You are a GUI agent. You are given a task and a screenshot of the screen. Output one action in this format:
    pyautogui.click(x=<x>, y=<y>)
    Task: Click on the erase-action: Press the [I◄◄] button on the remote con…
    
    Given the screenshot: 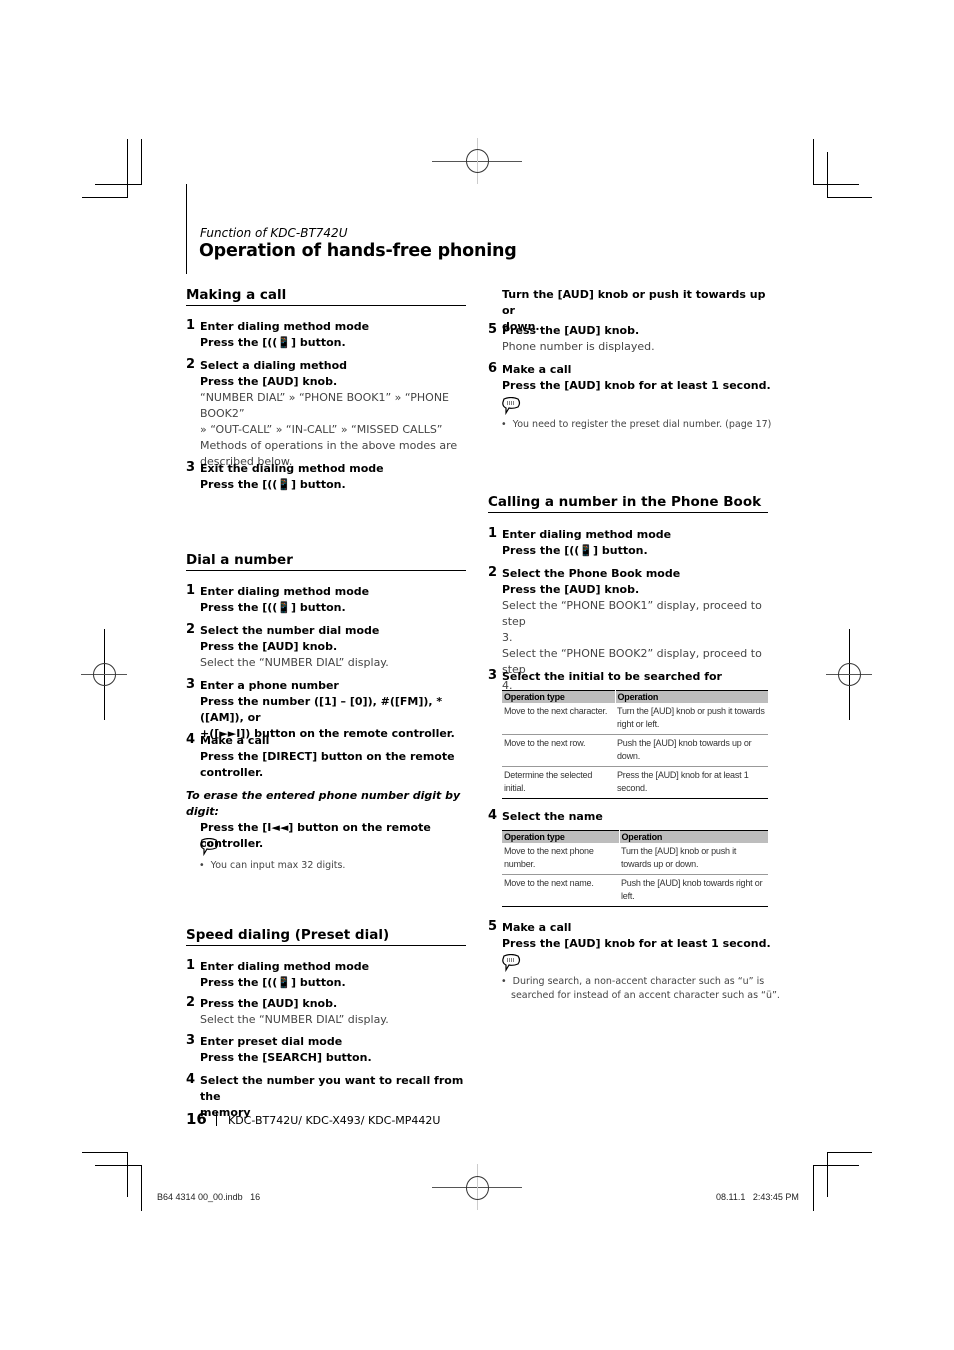 What is the action you would take?
    pyautogui.click(x=315, y=835)
    